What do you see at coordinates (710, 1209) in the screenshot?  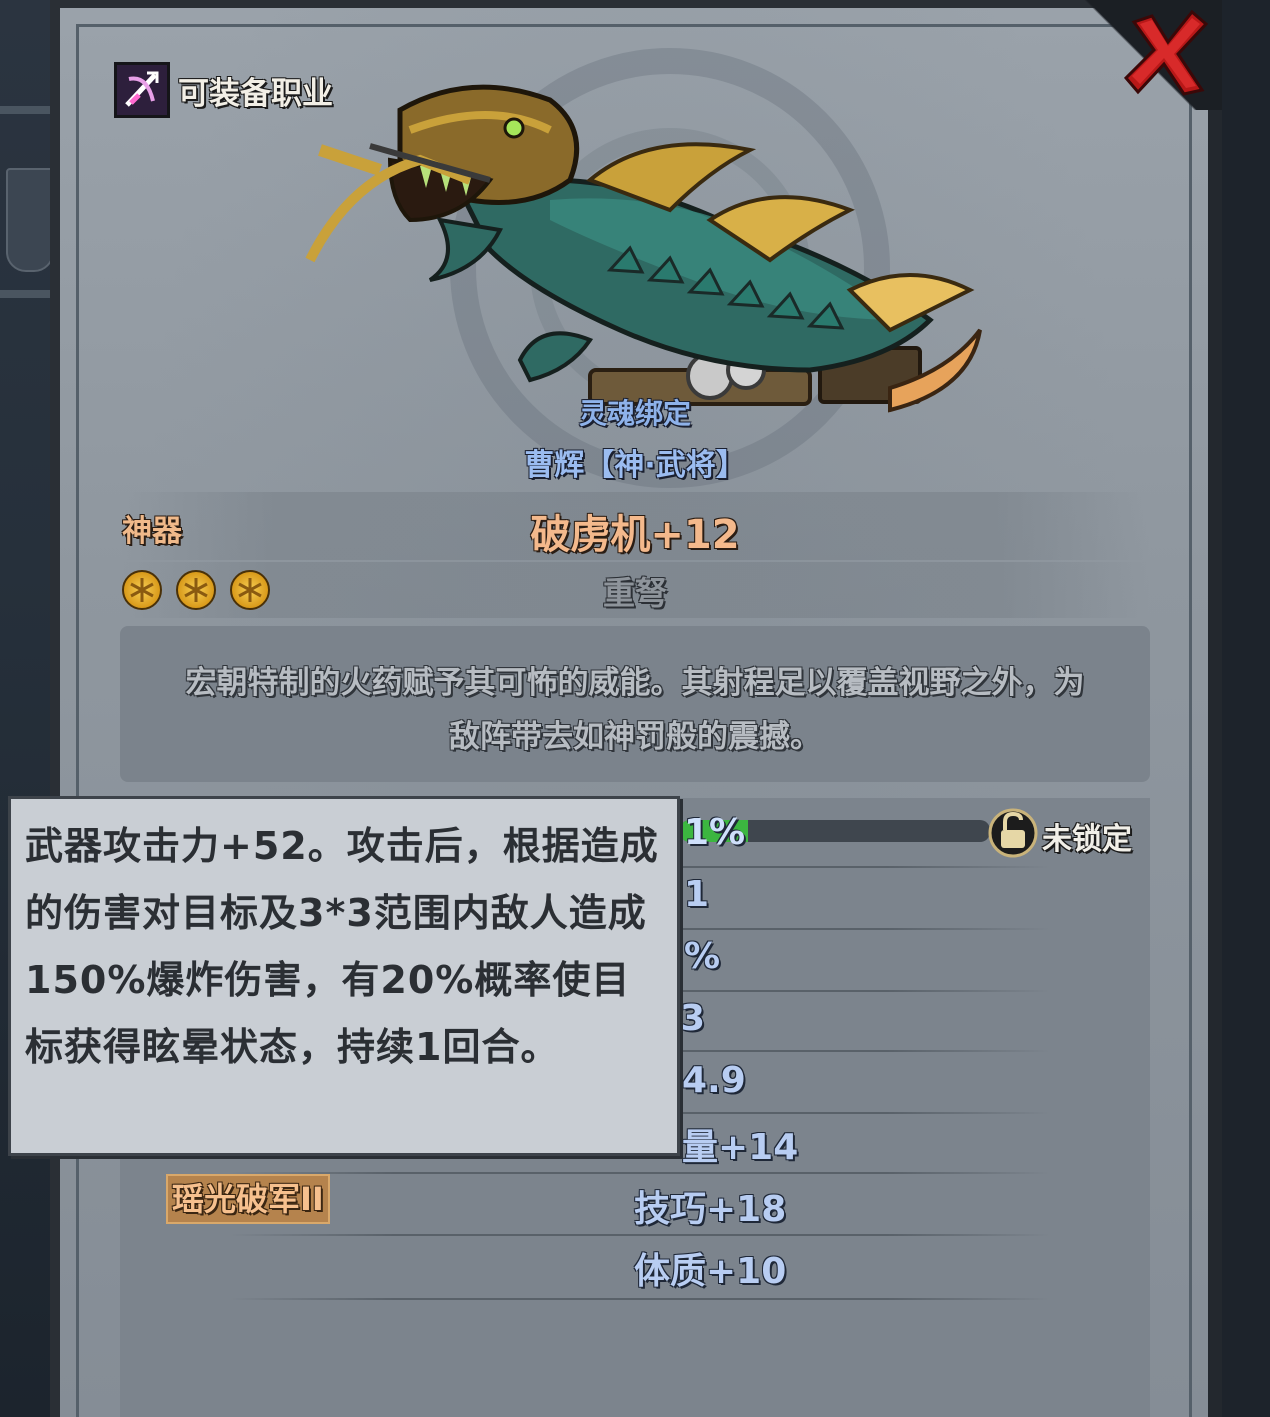 I see `stat-value: 技巧+18` at bounding box center [710, 1209].